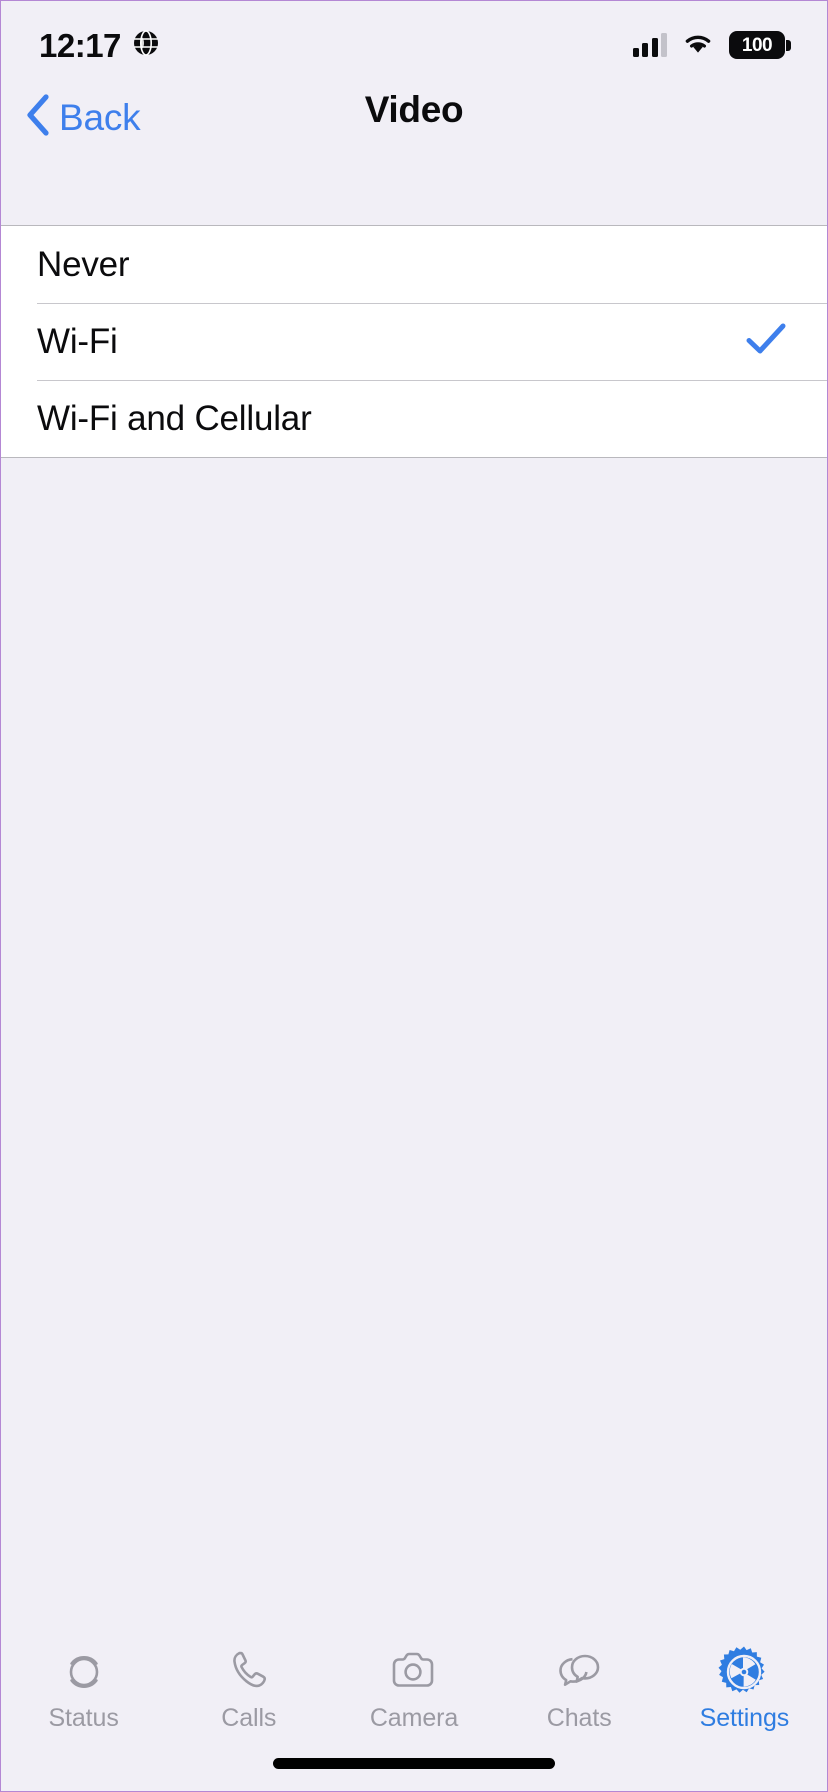  Describe the element at coordinates (414, 1718) in the screenshot. I see `tab-label: Camera` at that location.